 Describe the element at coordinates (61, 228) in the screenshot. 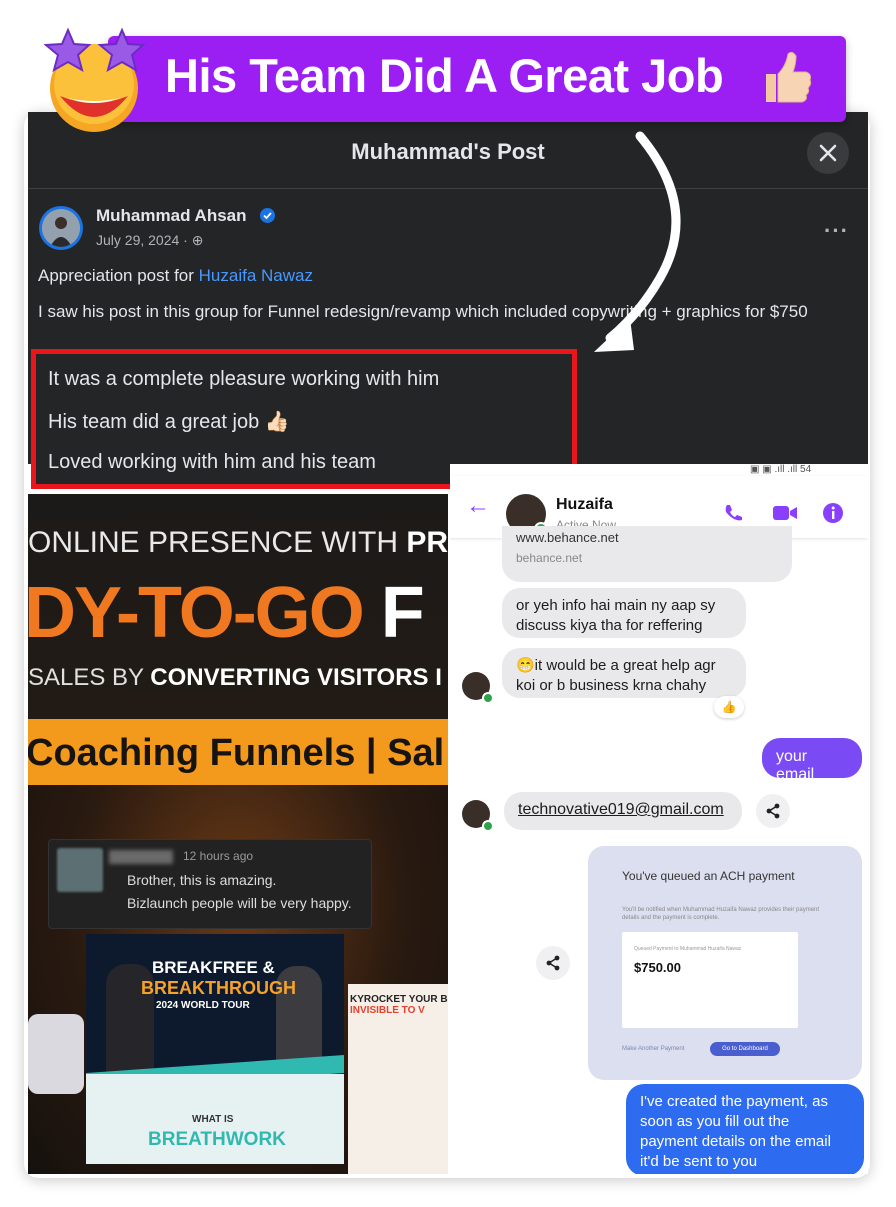

I see `avatar` at that location.